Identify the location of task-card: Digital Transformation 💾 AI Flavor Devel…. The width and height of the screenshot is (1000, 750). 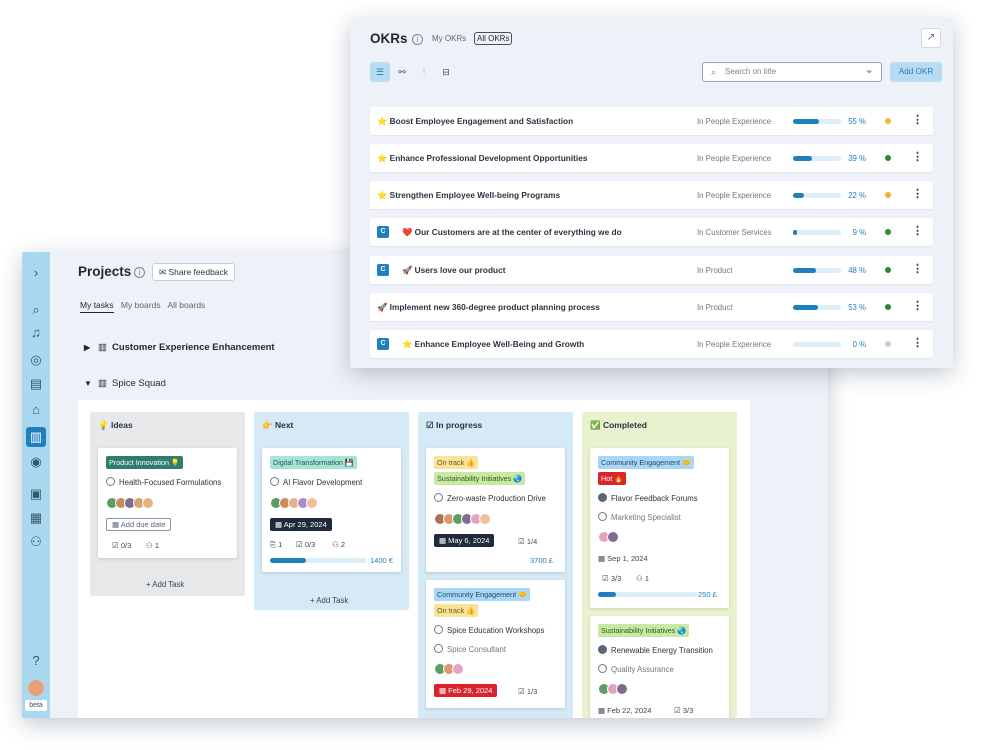
(331, 510).